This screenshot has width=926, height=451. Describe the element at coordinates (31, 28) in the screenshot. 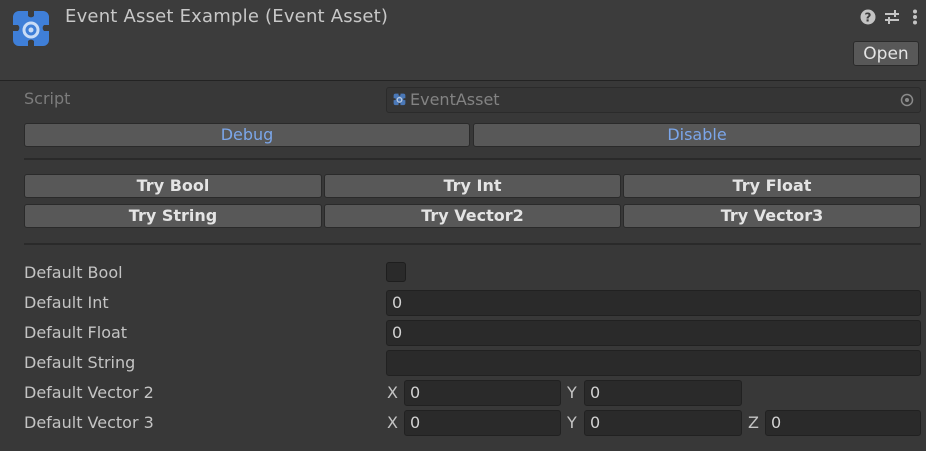

I see `event-asset-icon` at that location.